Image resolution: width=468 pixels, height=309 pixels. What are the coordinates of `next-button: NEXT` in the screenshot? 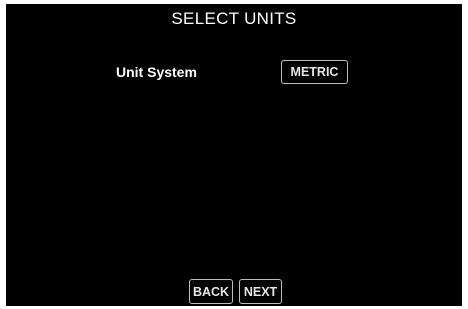 It's located at (260, 291).